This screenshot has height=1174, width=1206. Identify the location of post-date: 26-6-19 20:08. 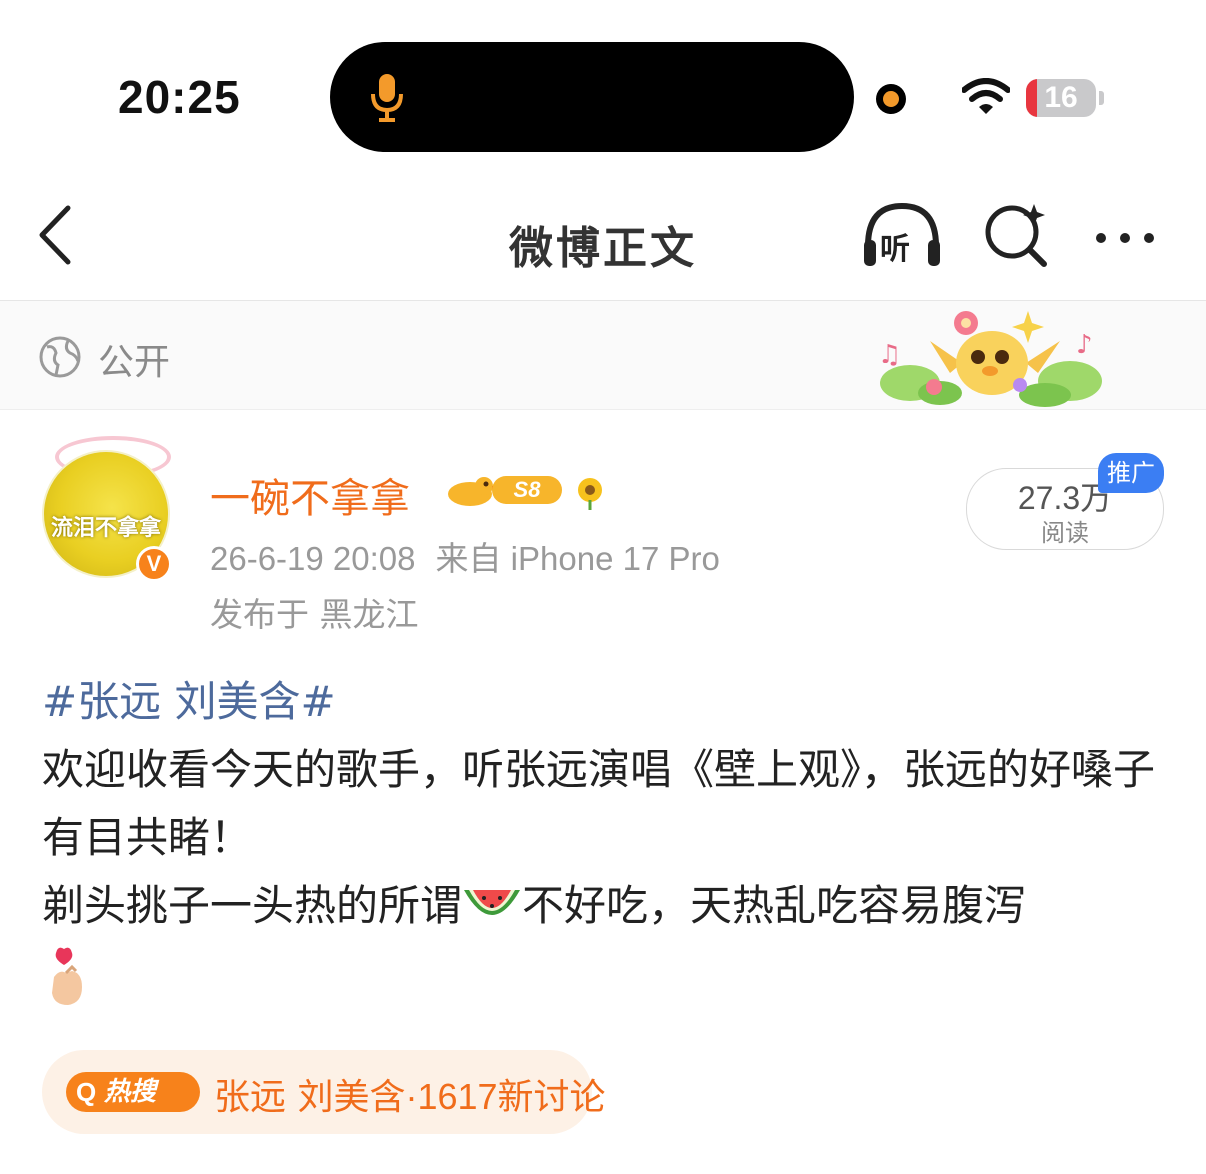
(313, 558).